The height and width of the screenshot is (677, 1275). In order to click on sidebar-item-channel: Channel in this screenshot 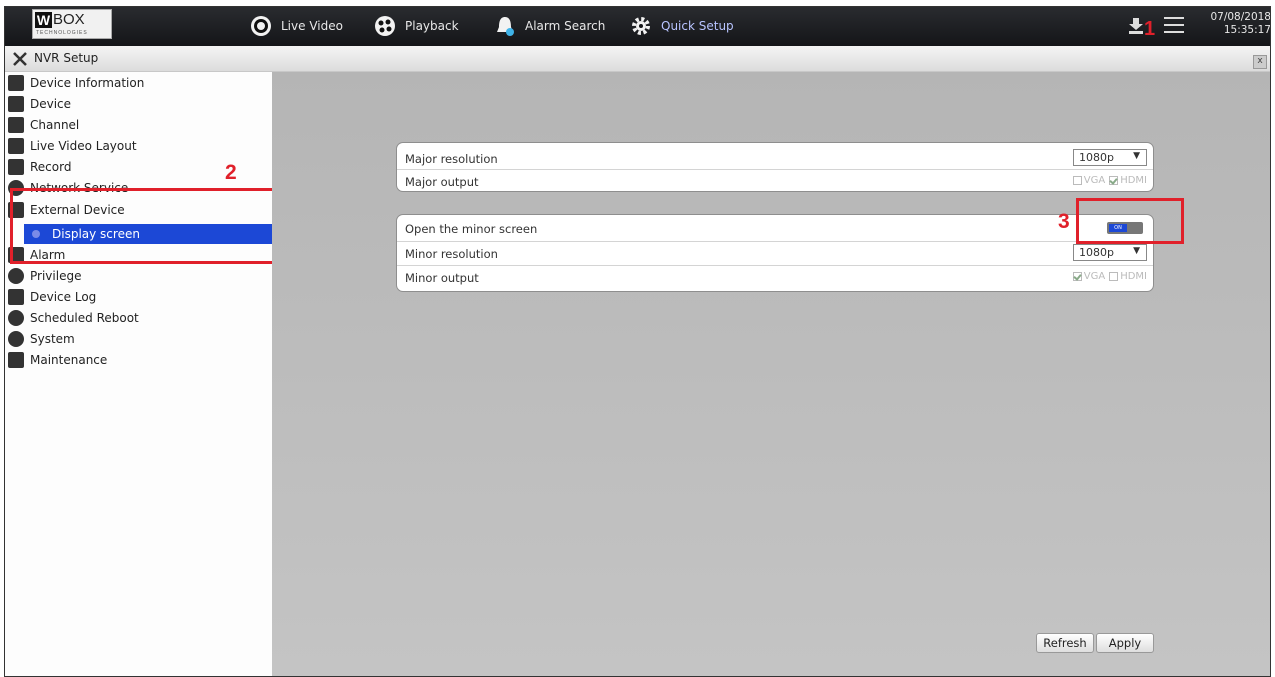, I will do `click(43, 124)`.